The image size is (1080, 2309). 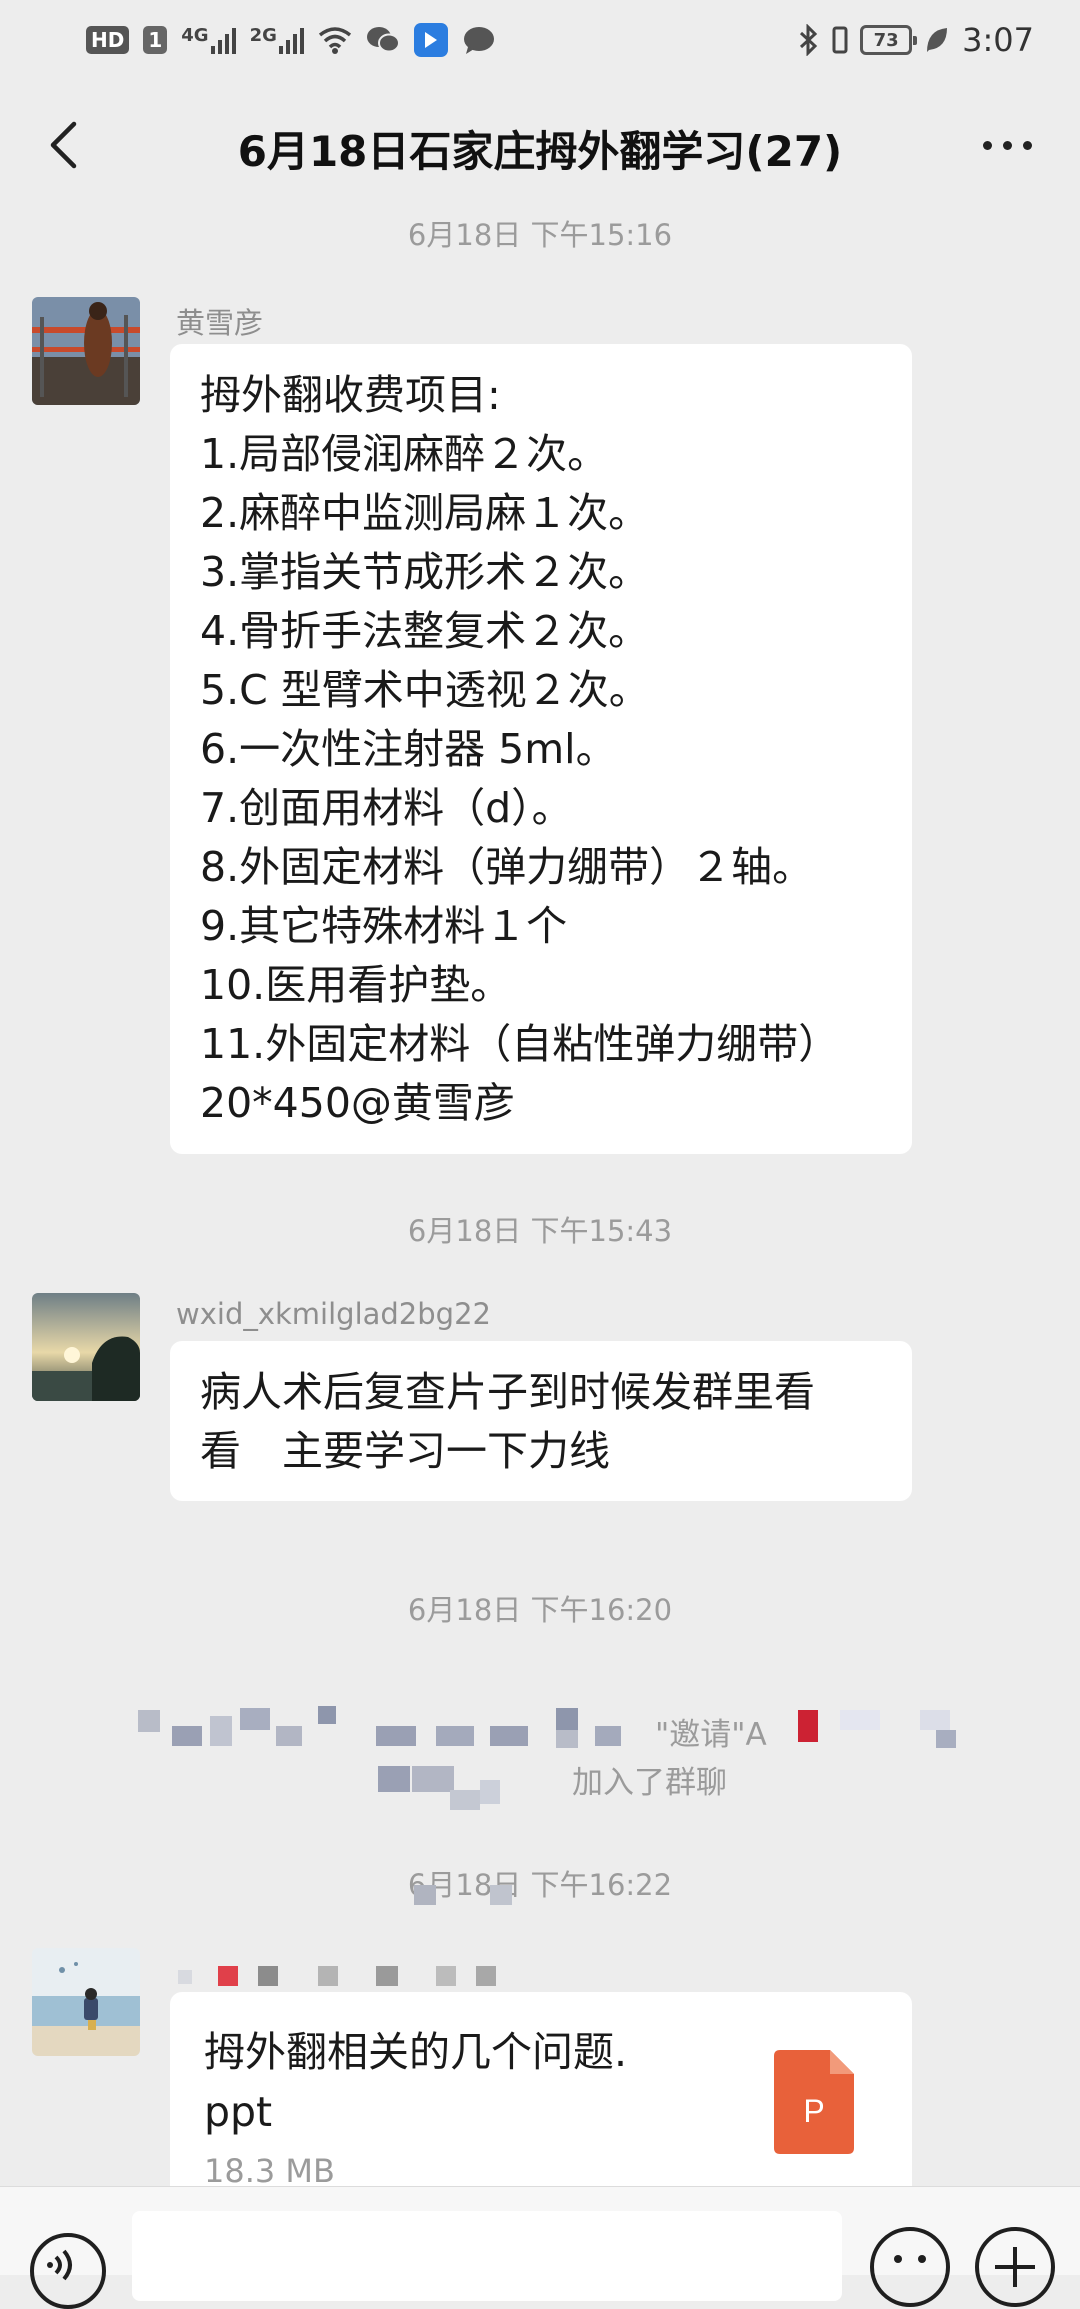 I want to click on message-bubble: 病人术后复查片子到时候发群里看 看 主要学习一下力线, so click(x=541, y=1421).